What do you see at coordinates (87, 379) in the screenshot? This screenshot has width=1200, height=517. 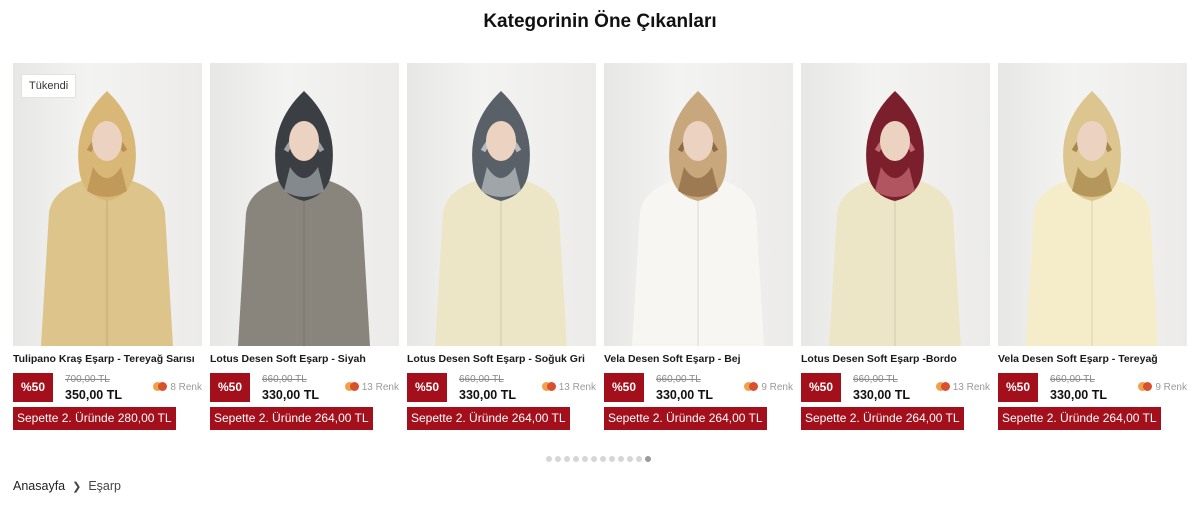 I see `old-price: 700,00 TL` at bounding box center [87, 379].